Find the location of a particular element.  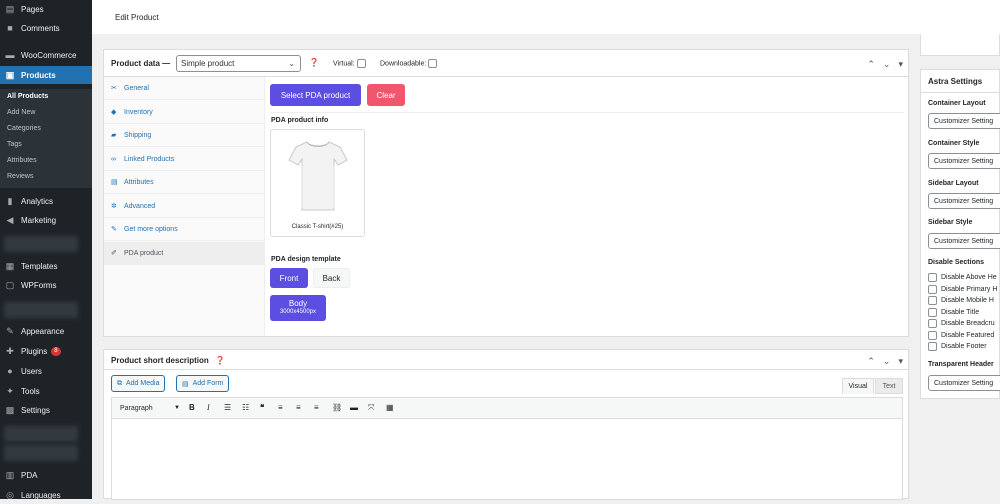

submenu-attributes: Attributes is located at coordinates (22, 160).